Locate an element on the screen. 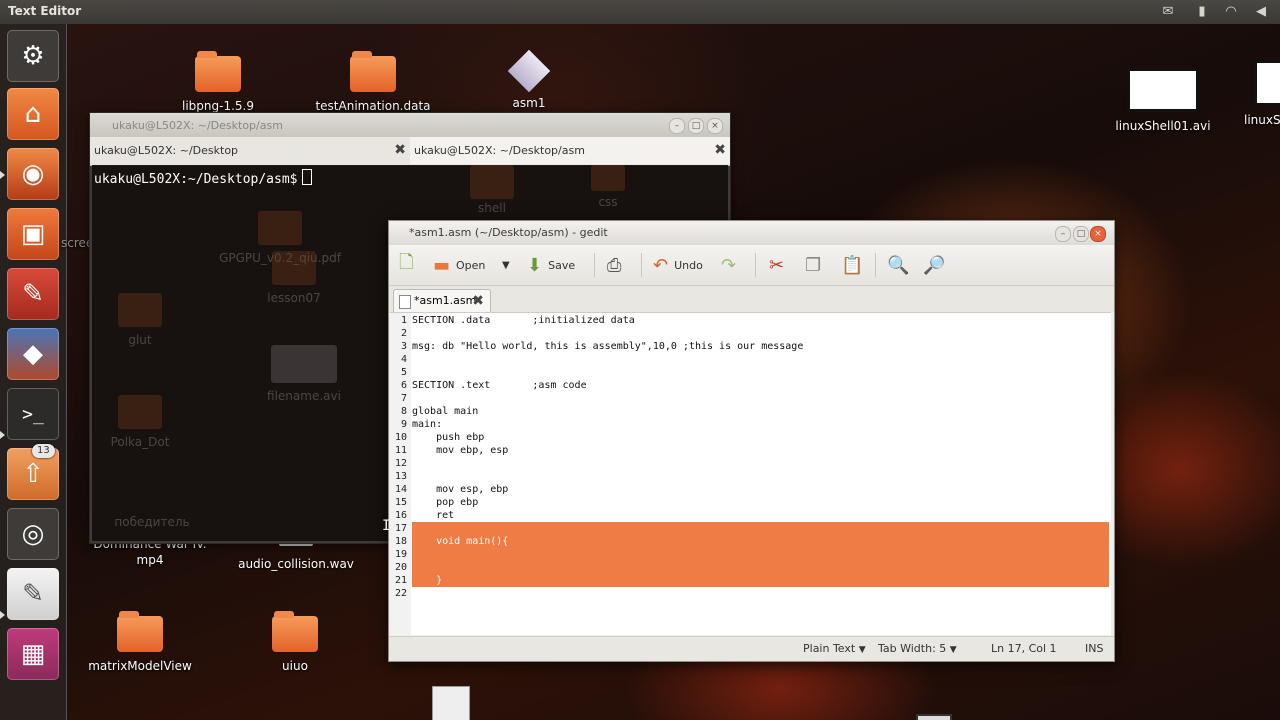  app-launcher: ◆ is located at coordinates (33, 354).